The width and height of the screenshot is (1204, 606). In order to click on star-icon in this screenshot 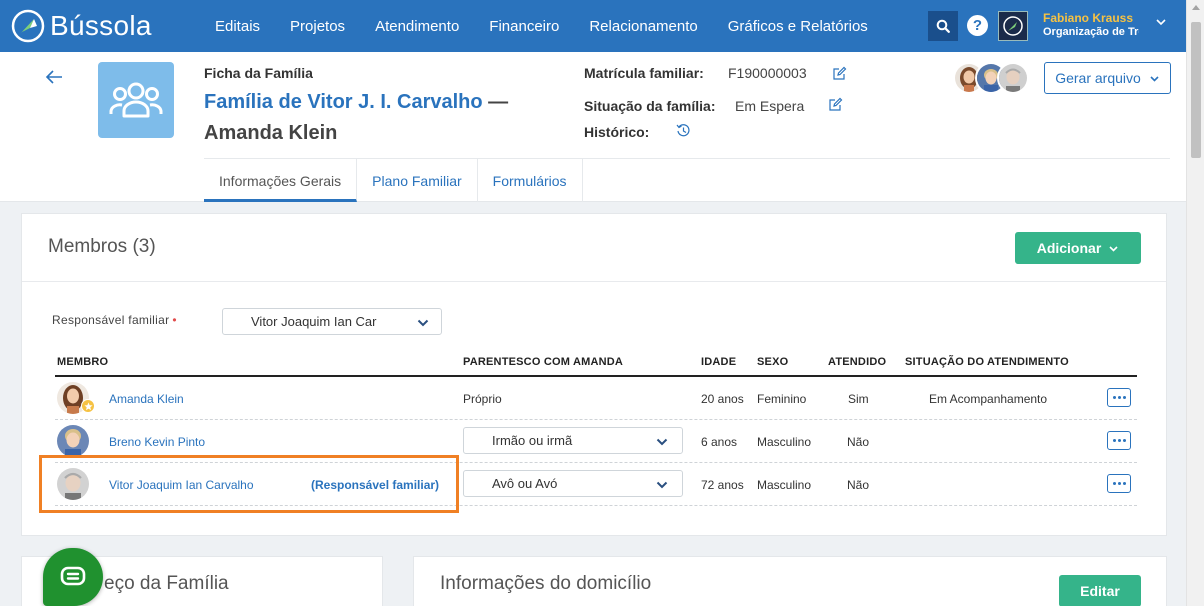, I will do `click(88, 406)`.